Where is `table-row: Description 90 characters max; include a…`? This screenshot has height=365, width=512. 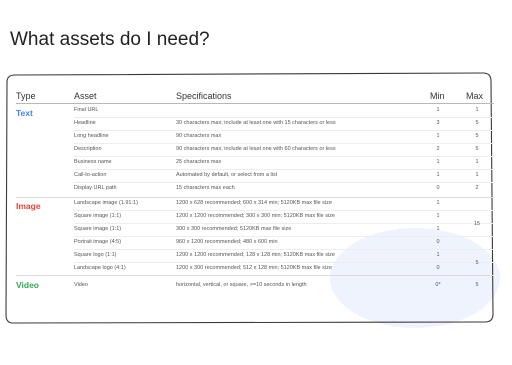
table-row: Description 90 characters max; include a… is located at coordinates (255, 149).